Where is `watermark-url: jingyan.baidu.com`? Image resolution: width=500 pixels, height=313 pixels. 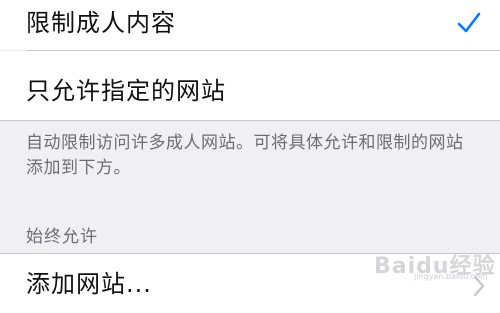 watermark-url: jingyan.baidu.com is located at coordinates (451, 276).